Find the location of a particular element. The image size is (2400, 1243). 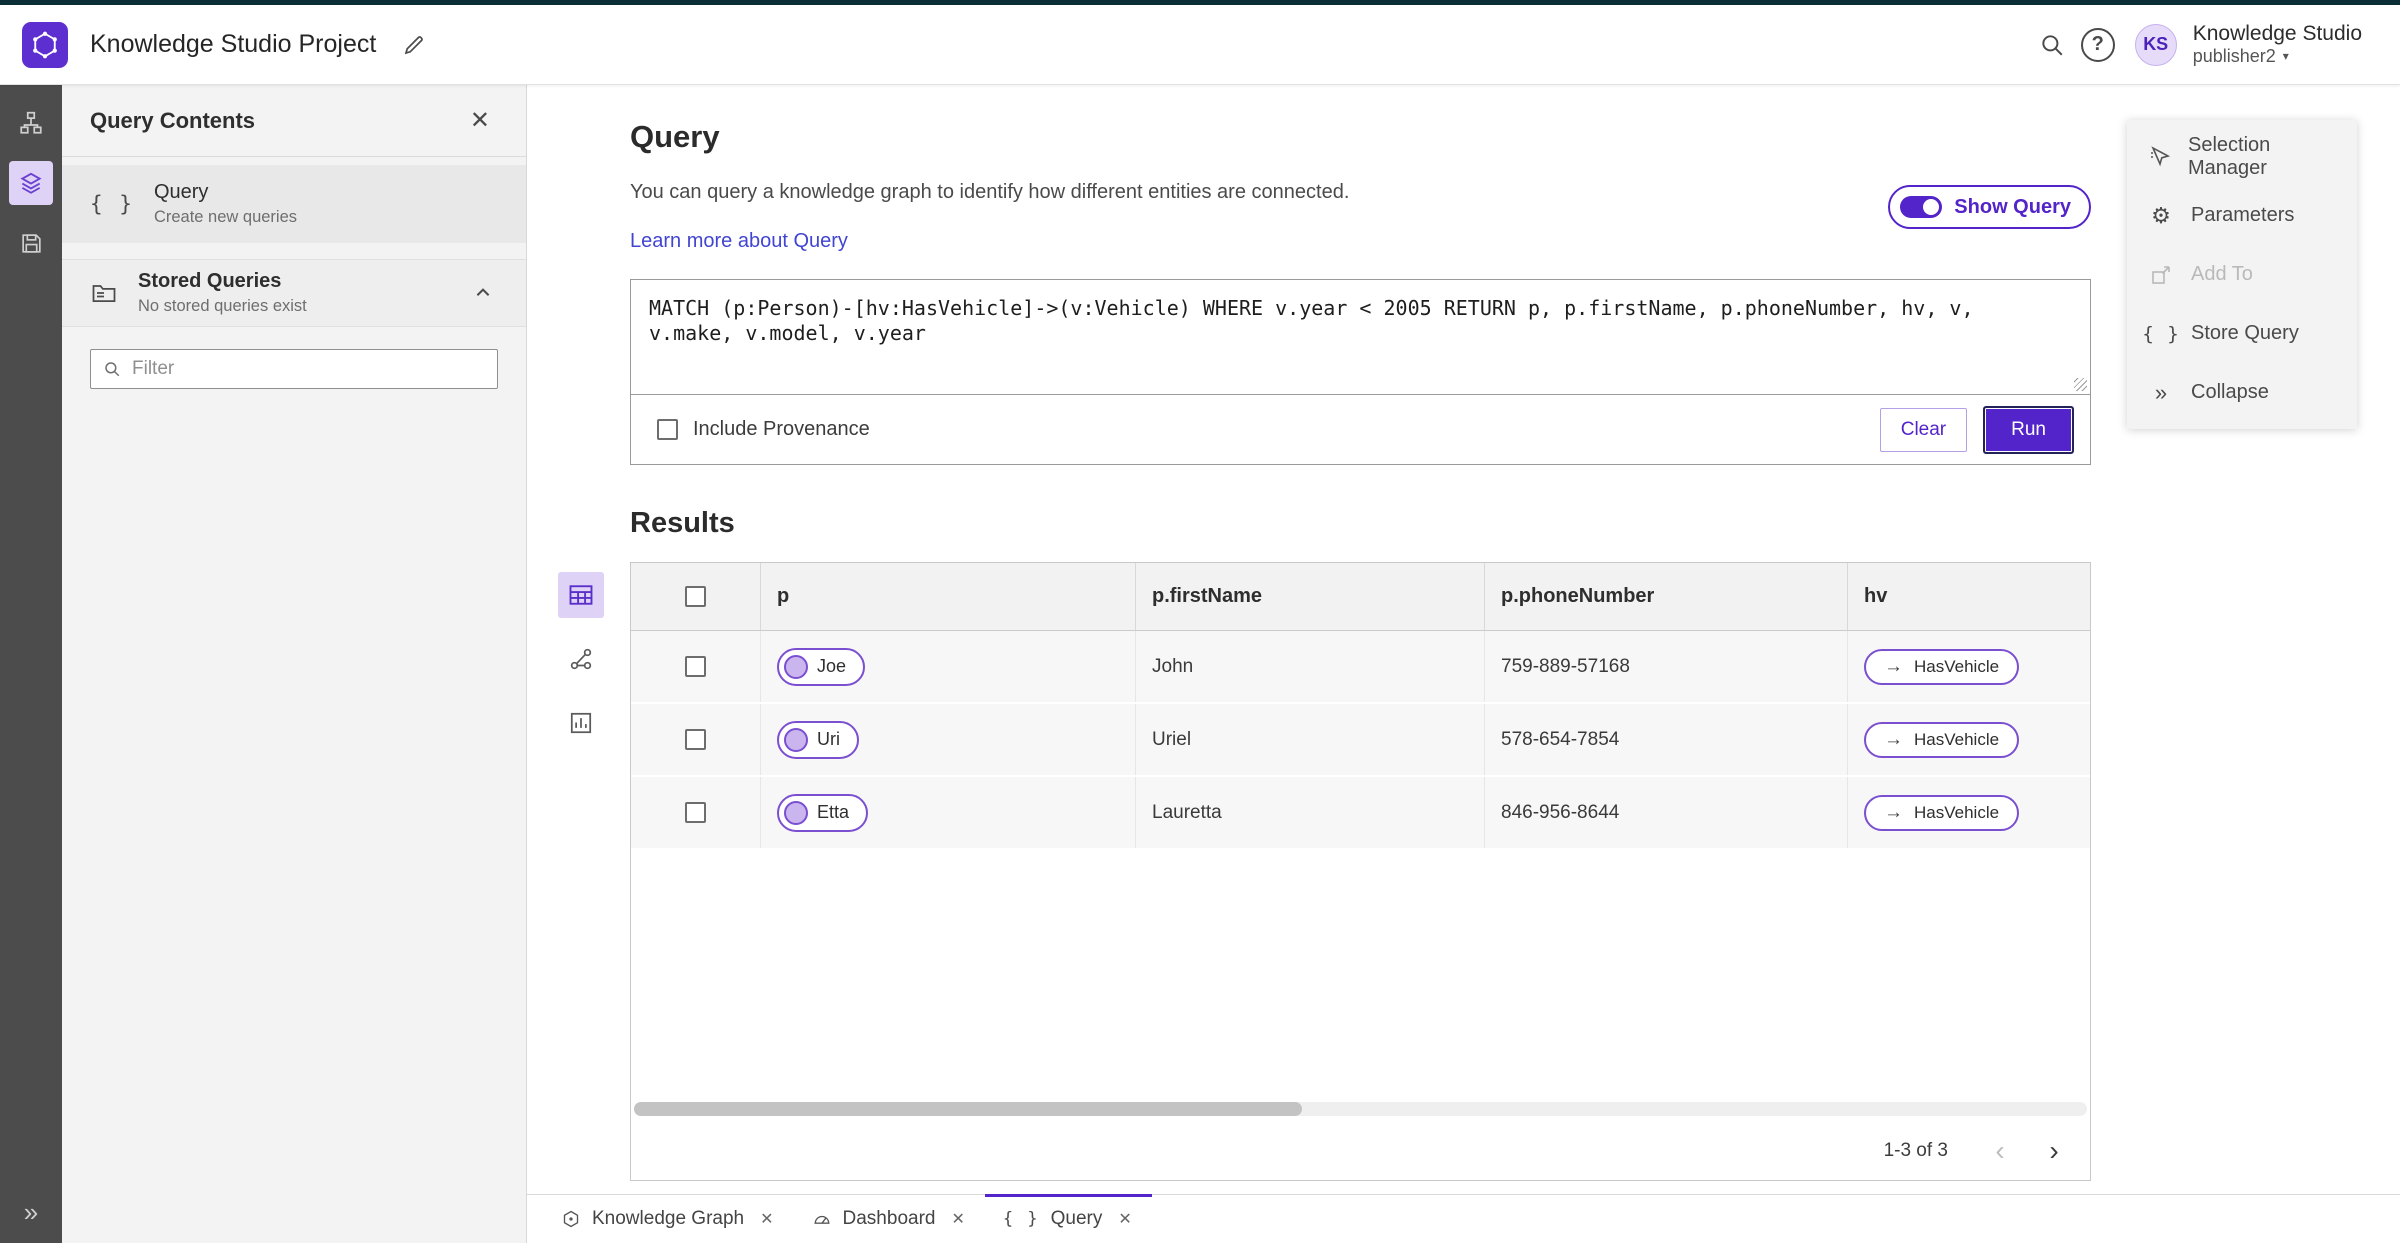

stored-queries-section: Stored Queries No stored queries exist is located at coordinates (294, 293).